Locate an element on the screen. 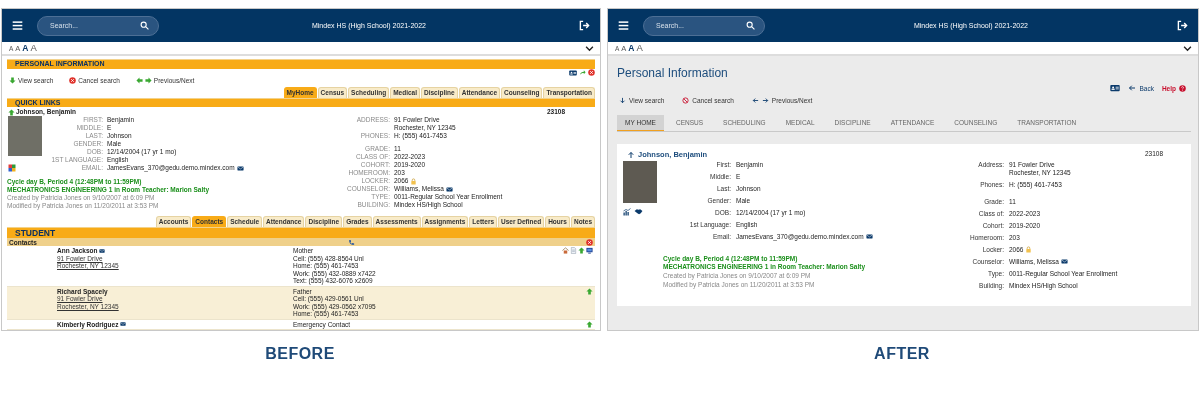 The height and width of the screenshot is (400, 1200). no-entry-icon is located at coordinates (686, 100).